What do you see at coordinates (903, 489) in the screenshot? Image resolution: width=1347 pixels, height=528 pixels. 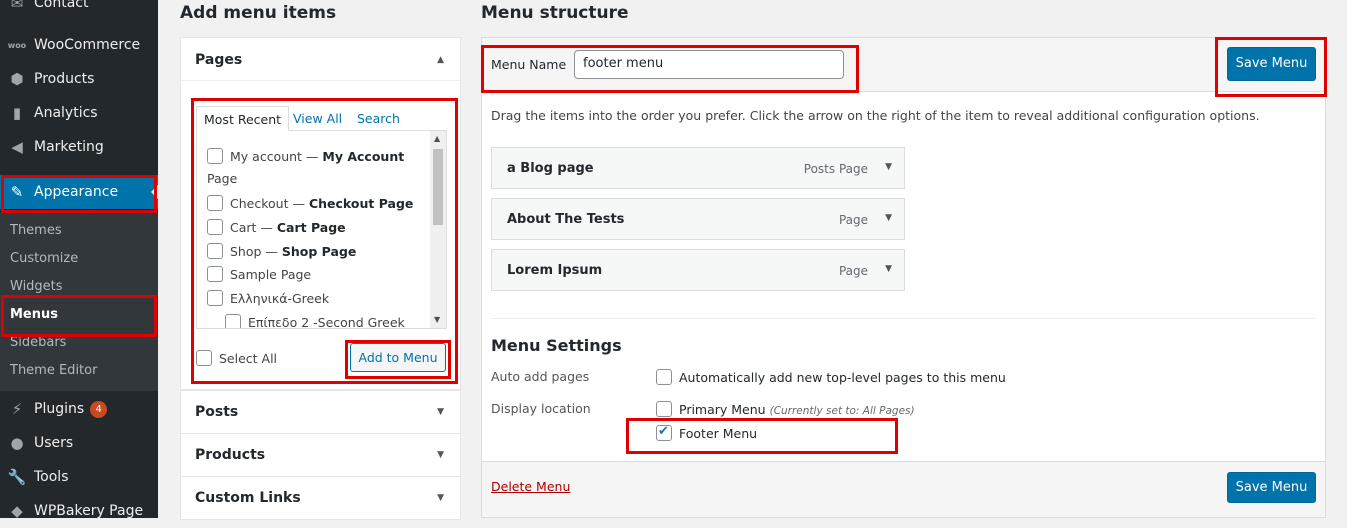 I see `menu-footer` at bounding box center [903, 489].